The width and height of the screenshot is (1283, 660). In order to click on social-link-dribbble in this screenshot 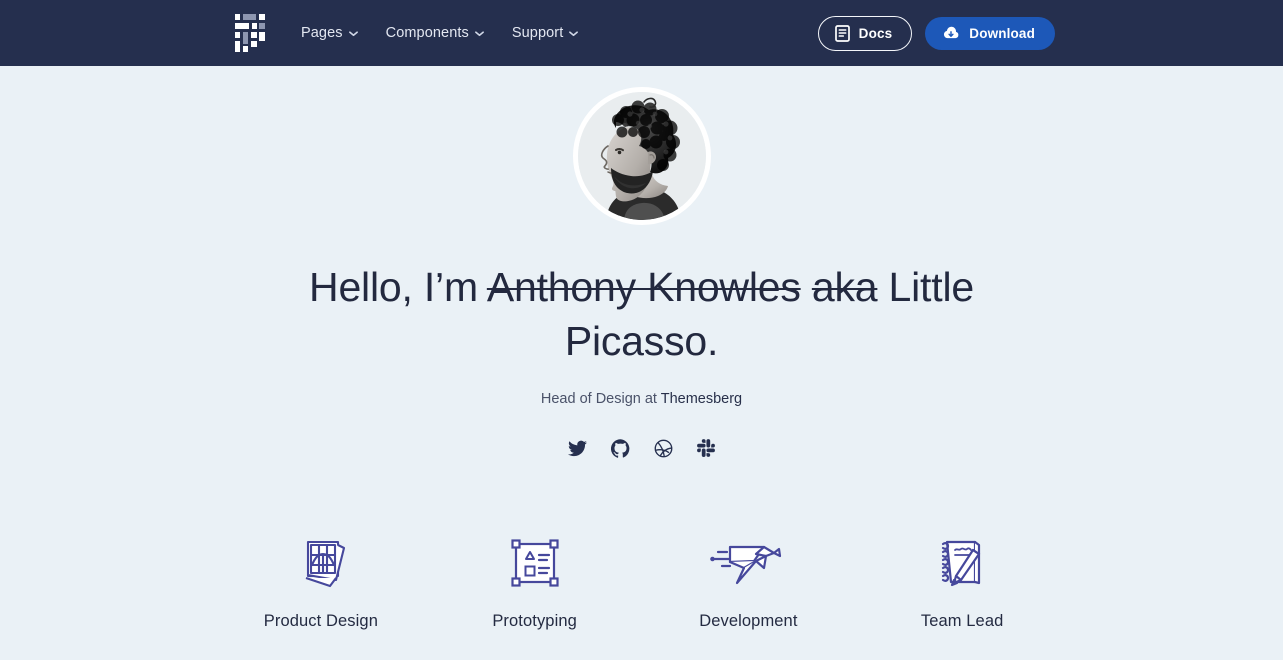, I will do `click(663, 448)`.